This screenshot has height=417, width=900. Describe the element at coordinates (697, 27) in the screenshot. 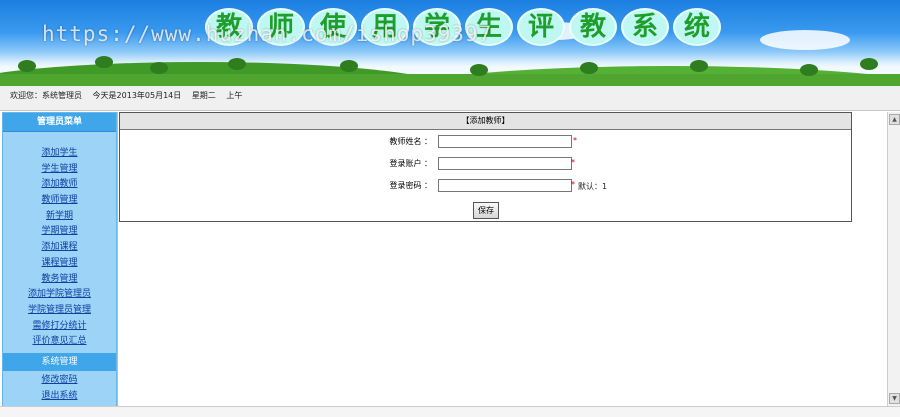

I see `title-char: 统` at that location.